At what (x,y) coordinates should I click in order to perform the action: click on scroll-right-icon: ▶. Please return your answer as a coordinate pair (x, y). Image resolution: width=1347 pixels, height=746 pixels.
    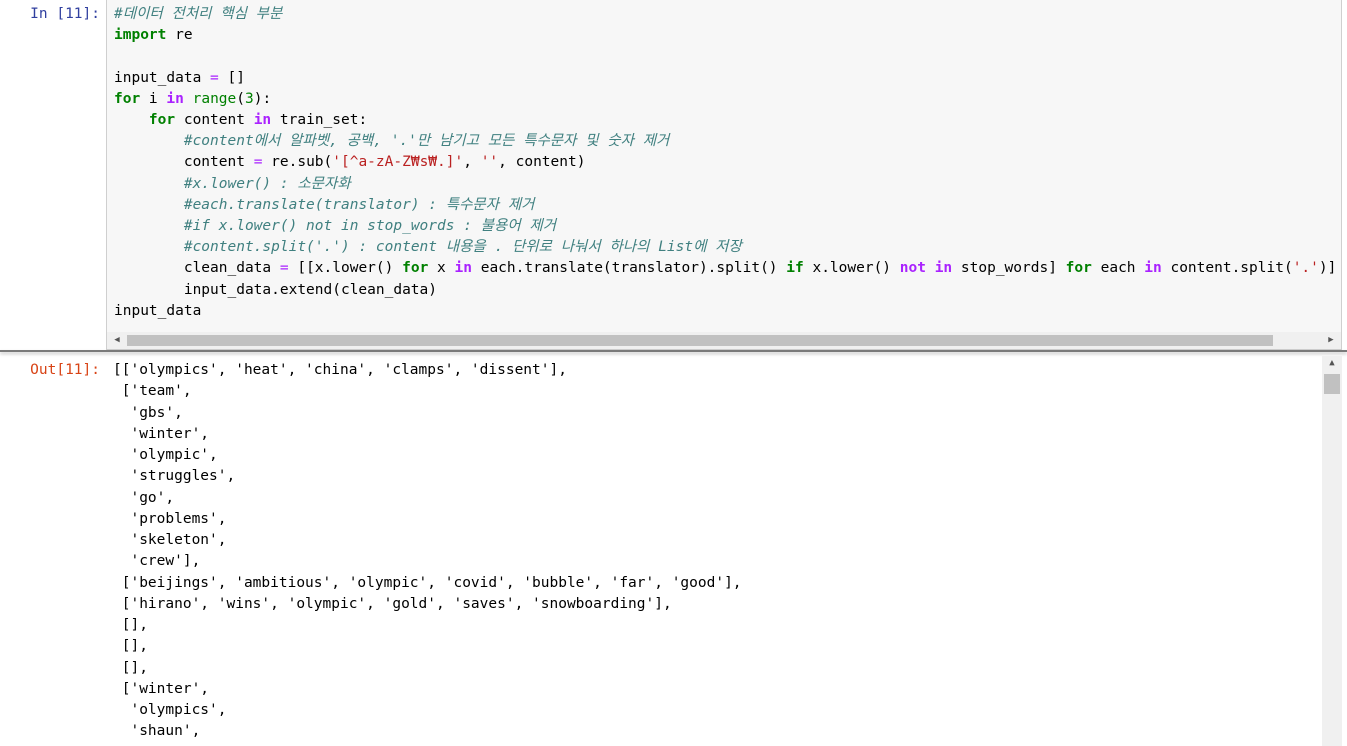
    Looking at the image, I should click on (1331, 340).